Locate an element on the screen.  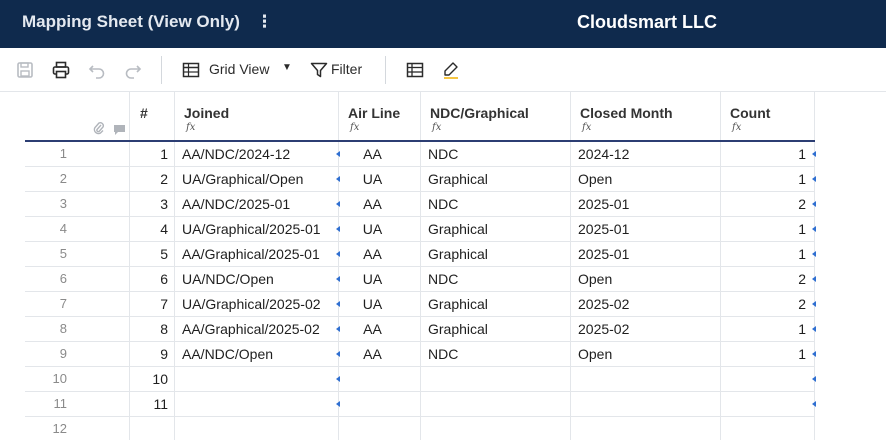
cell-index: 2 is located at coordinates (152, 179).